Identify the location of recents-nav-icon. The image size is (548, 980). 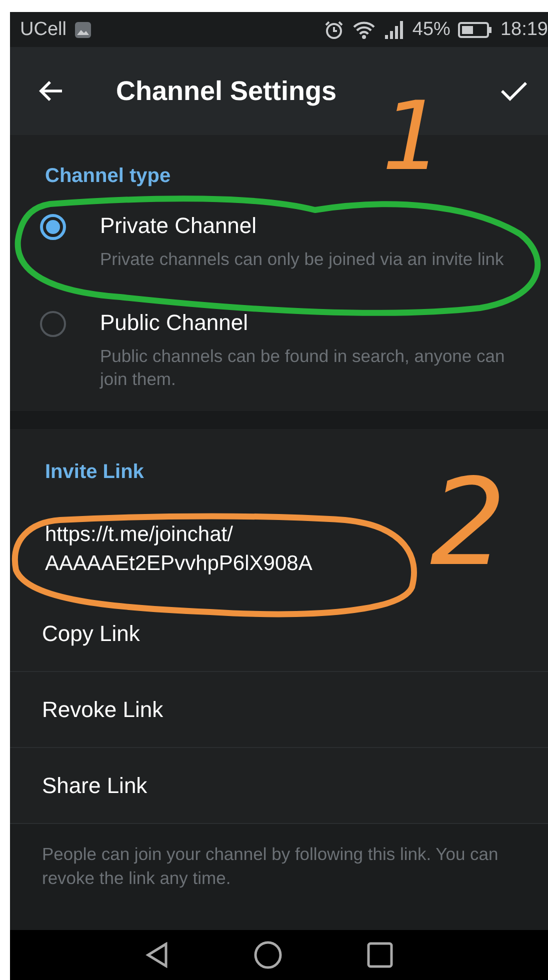
(380, 955).